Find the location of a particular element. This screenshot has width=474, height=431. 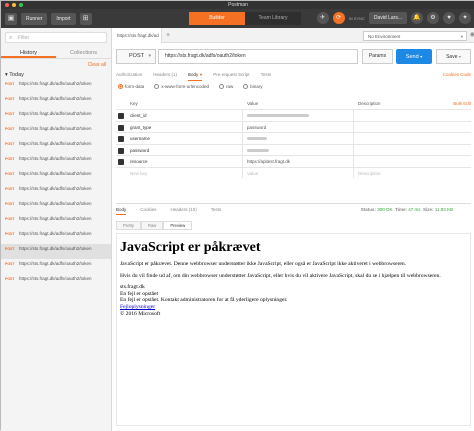

save-button: Save ▾ is located at coordinates (453, 56).